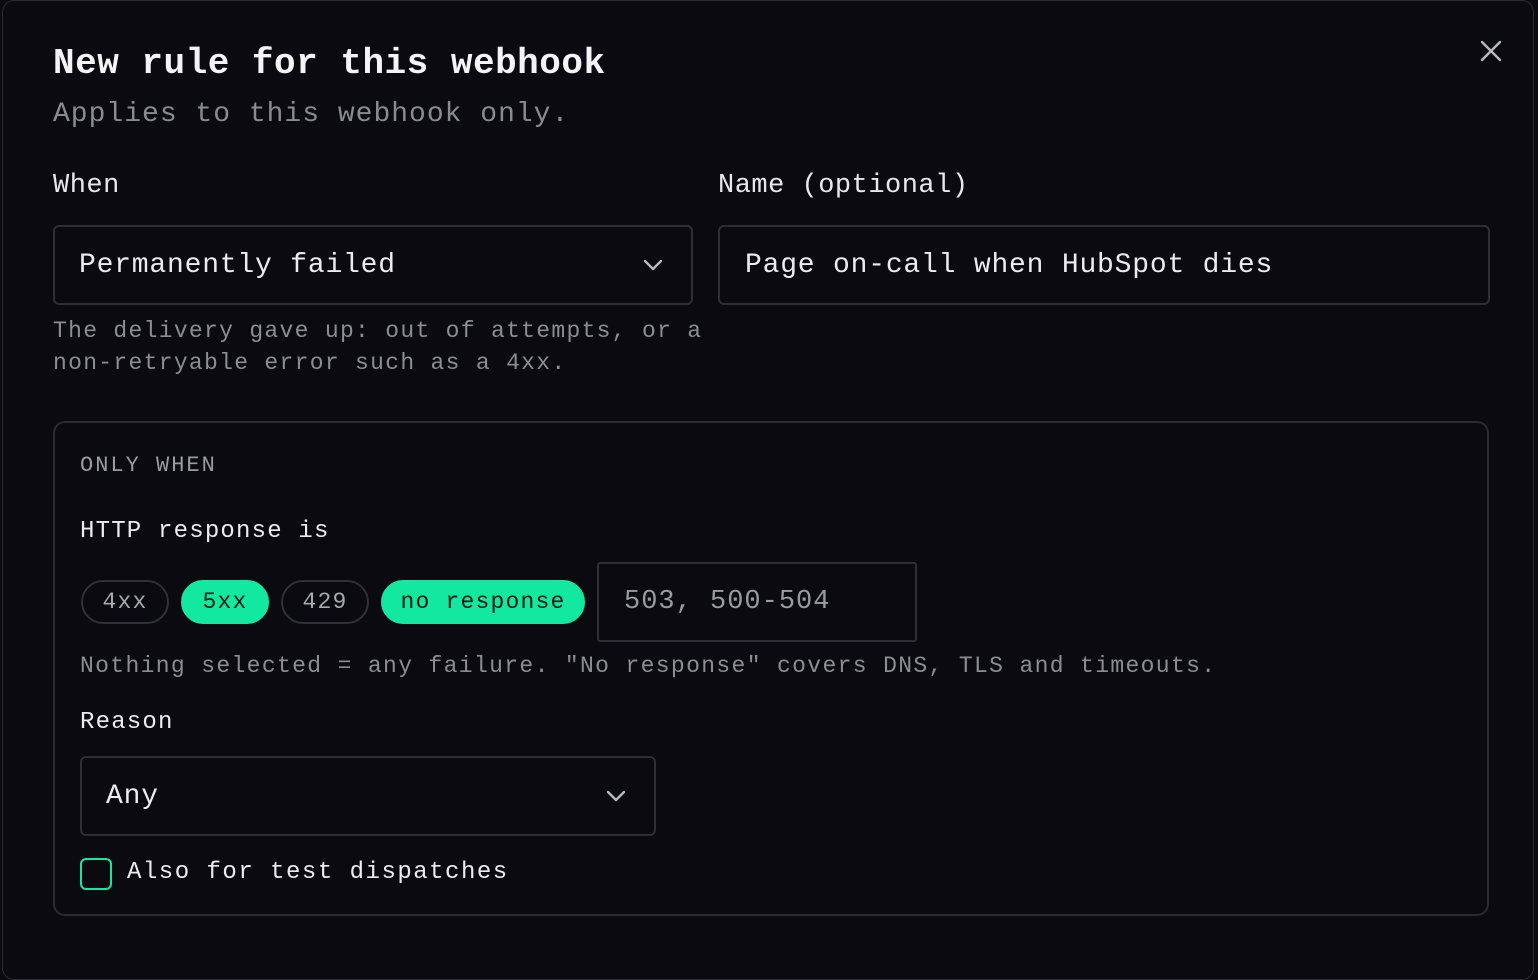 The image size is (1538, 980). I want to click on chip-no-response: no response, so click(483, 602).